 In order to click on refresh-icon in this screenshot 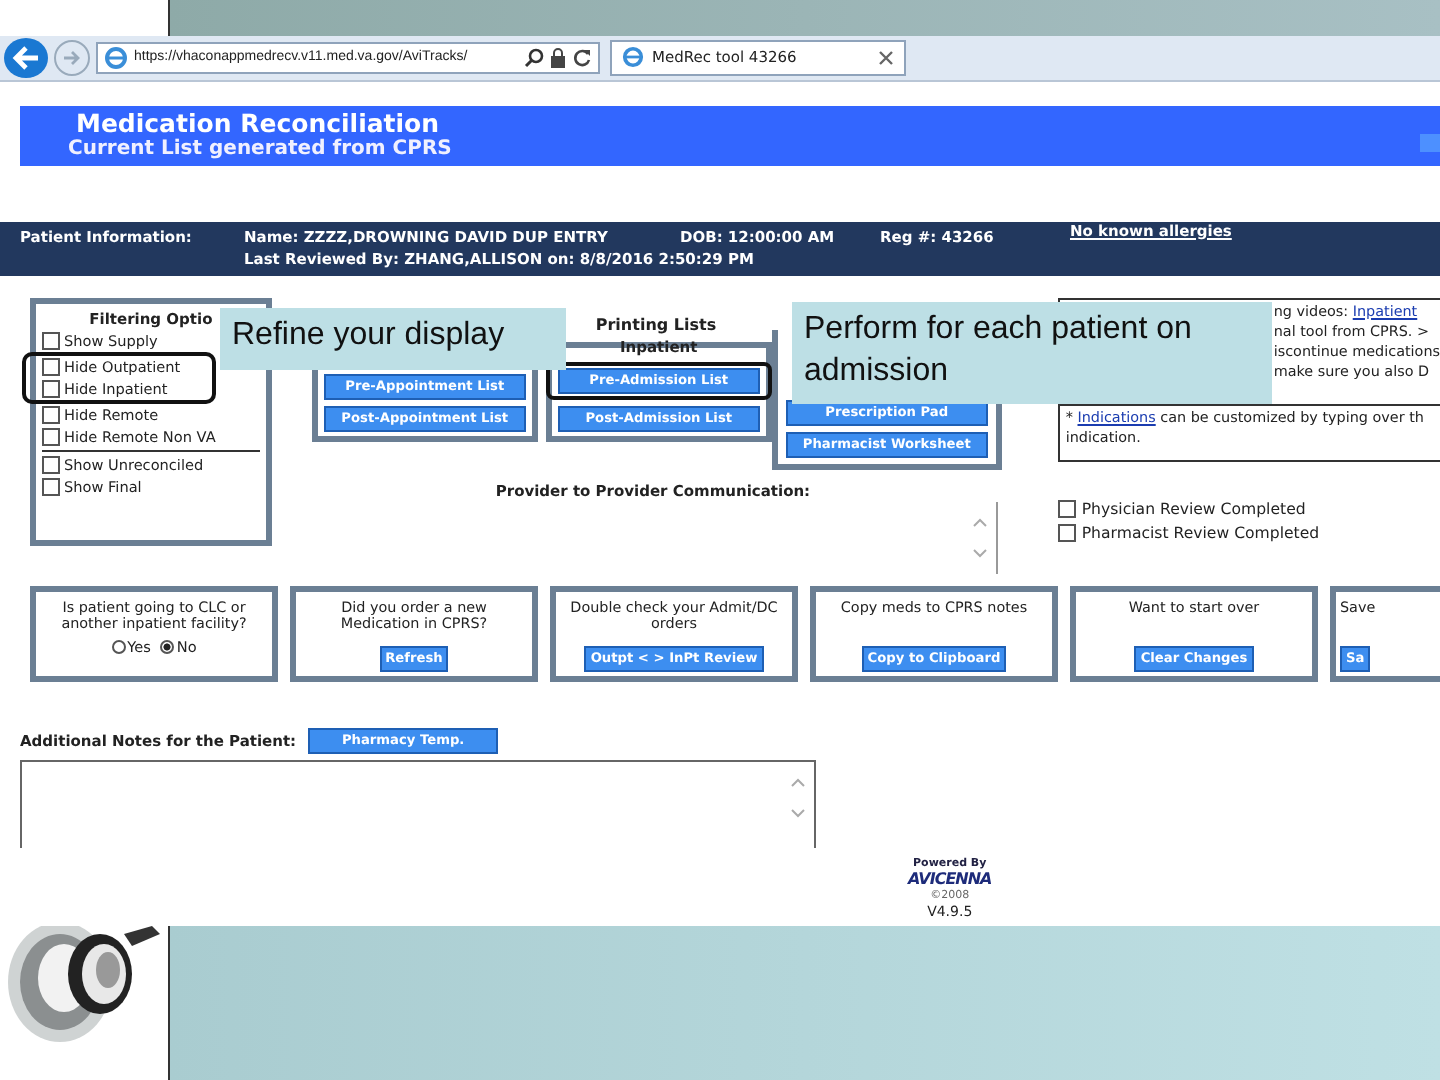, I will do `click(582, 57)`.